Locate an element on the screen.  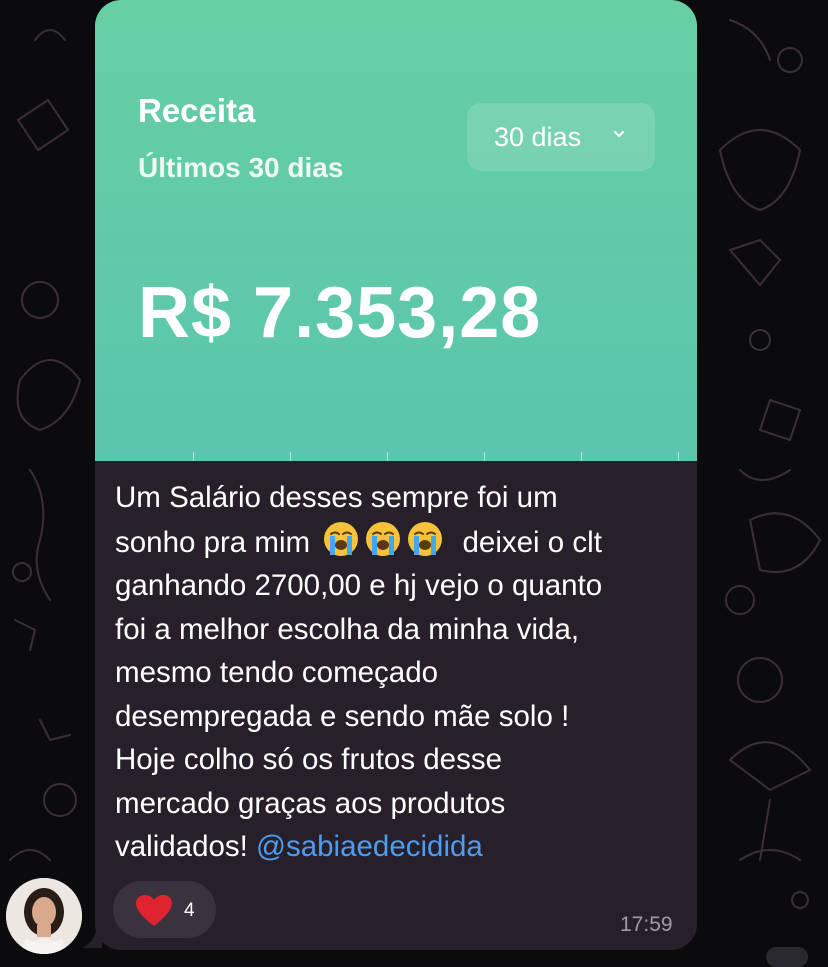
period-selector-label: 30 dias is located at coordinates (538, 136).